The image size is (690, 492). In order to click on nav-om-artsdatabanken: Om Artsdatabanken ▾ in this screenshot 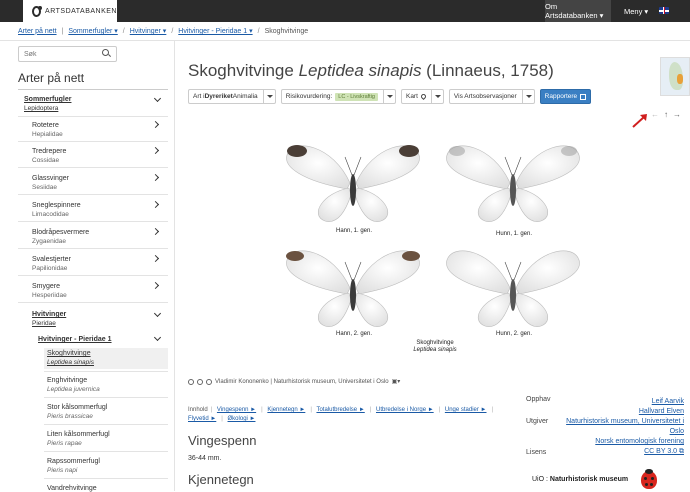, I will do `click(578, 11)`.